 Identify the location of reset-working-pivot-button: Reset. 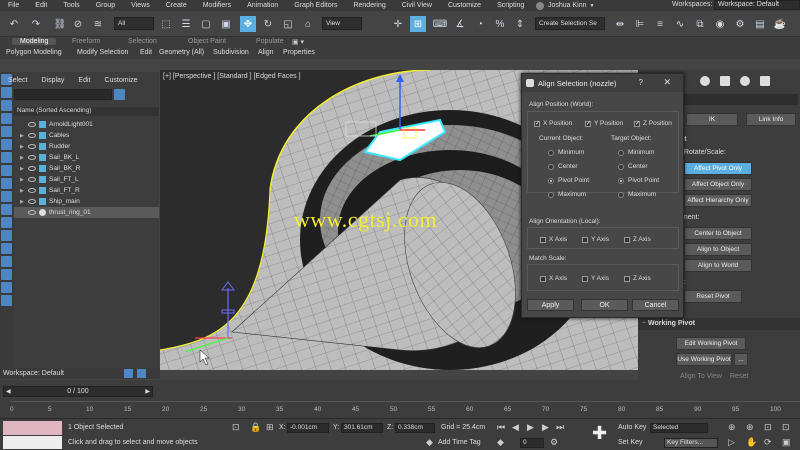
(739, 376).